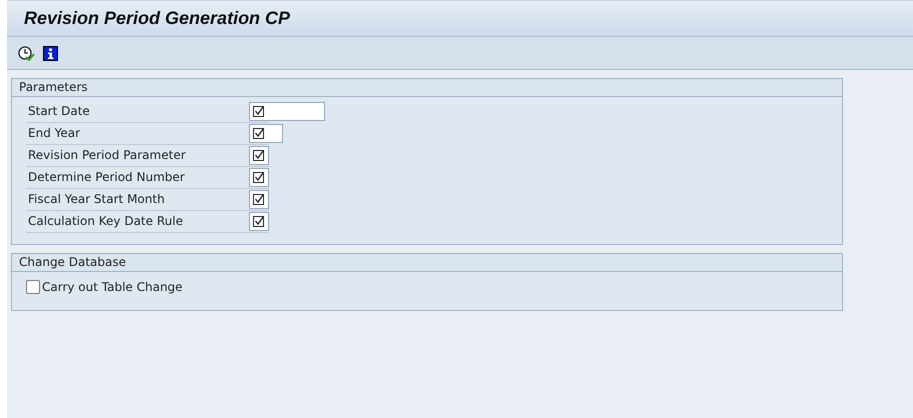 This screenshot has width=913, height=418. I want to click on window-title: Revision Period Generation CP, so click(157, 18).